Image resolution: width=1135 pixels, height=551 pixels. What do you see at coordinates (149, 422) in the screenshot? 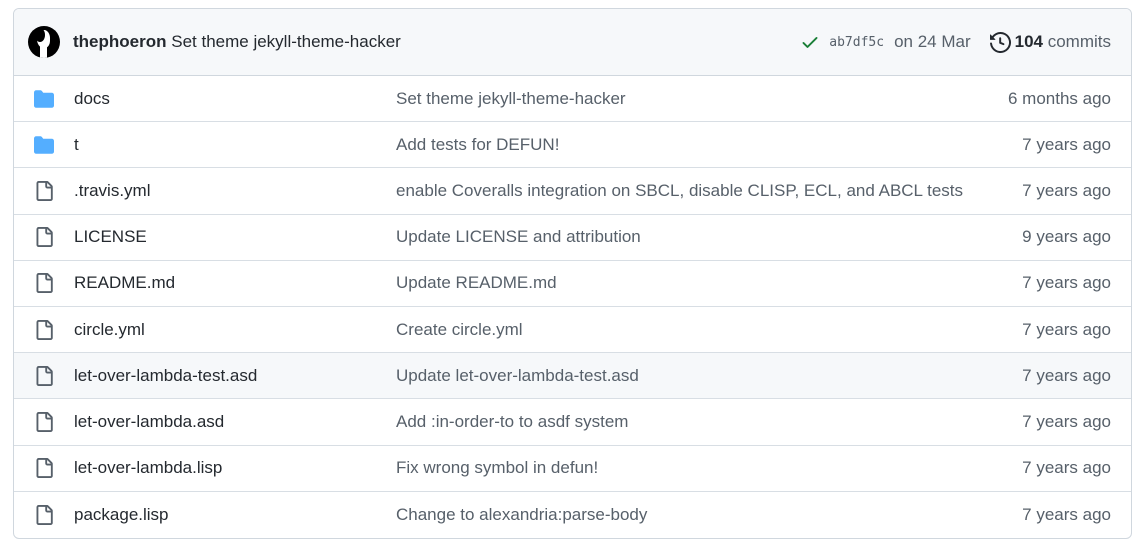
I see `file-name-link: let-over-lambda.asd` at bounding box center [149, 422].